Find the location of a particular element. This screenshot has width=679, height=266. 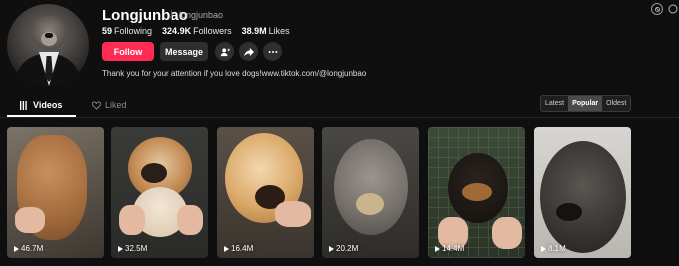

video-card: 14.4M is located at coordinates (476, 192).